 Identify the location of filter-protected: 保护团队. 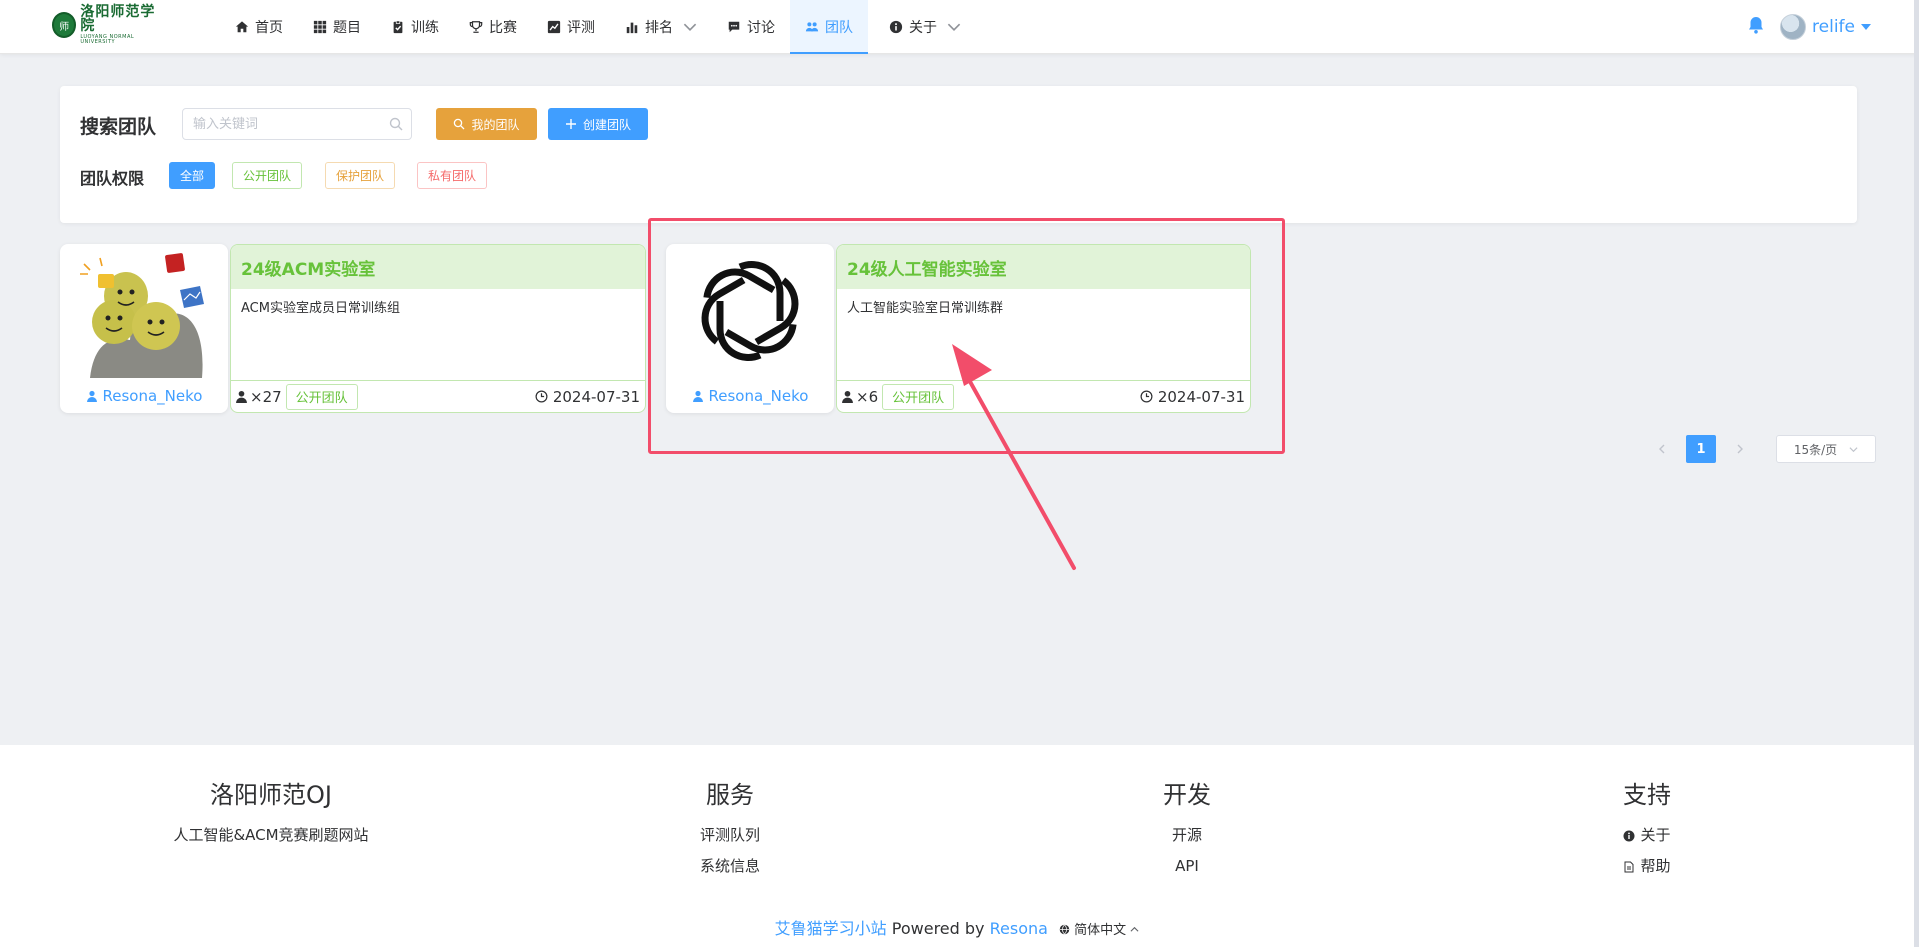
(360, 175).